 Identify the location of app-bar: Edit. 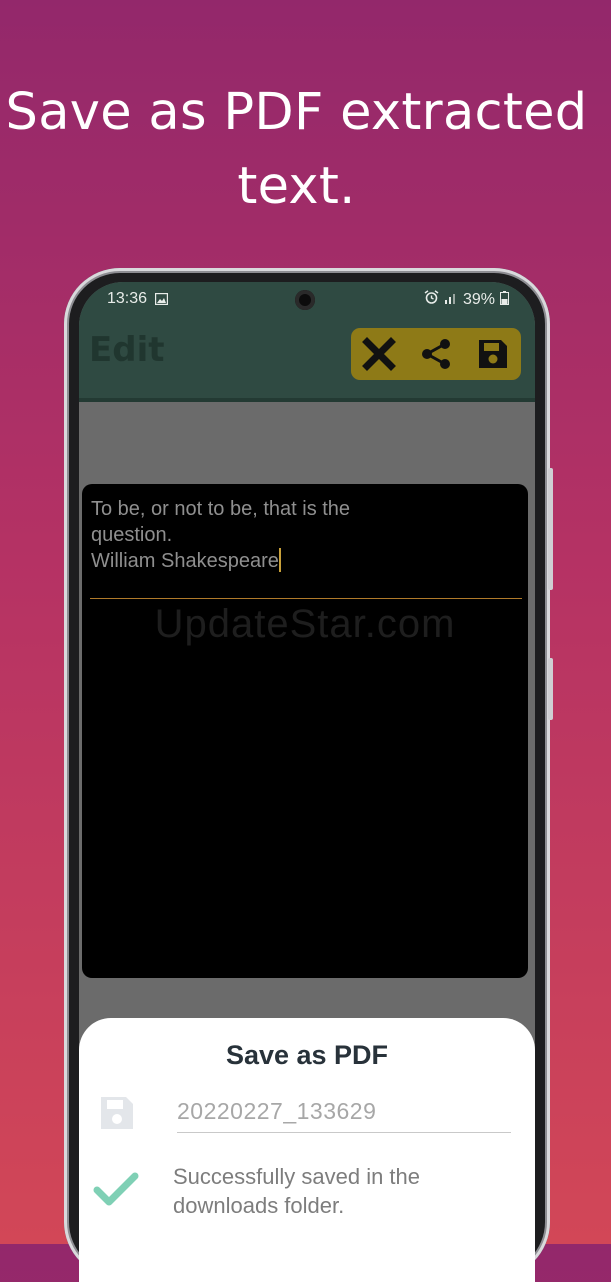
(307, 360).